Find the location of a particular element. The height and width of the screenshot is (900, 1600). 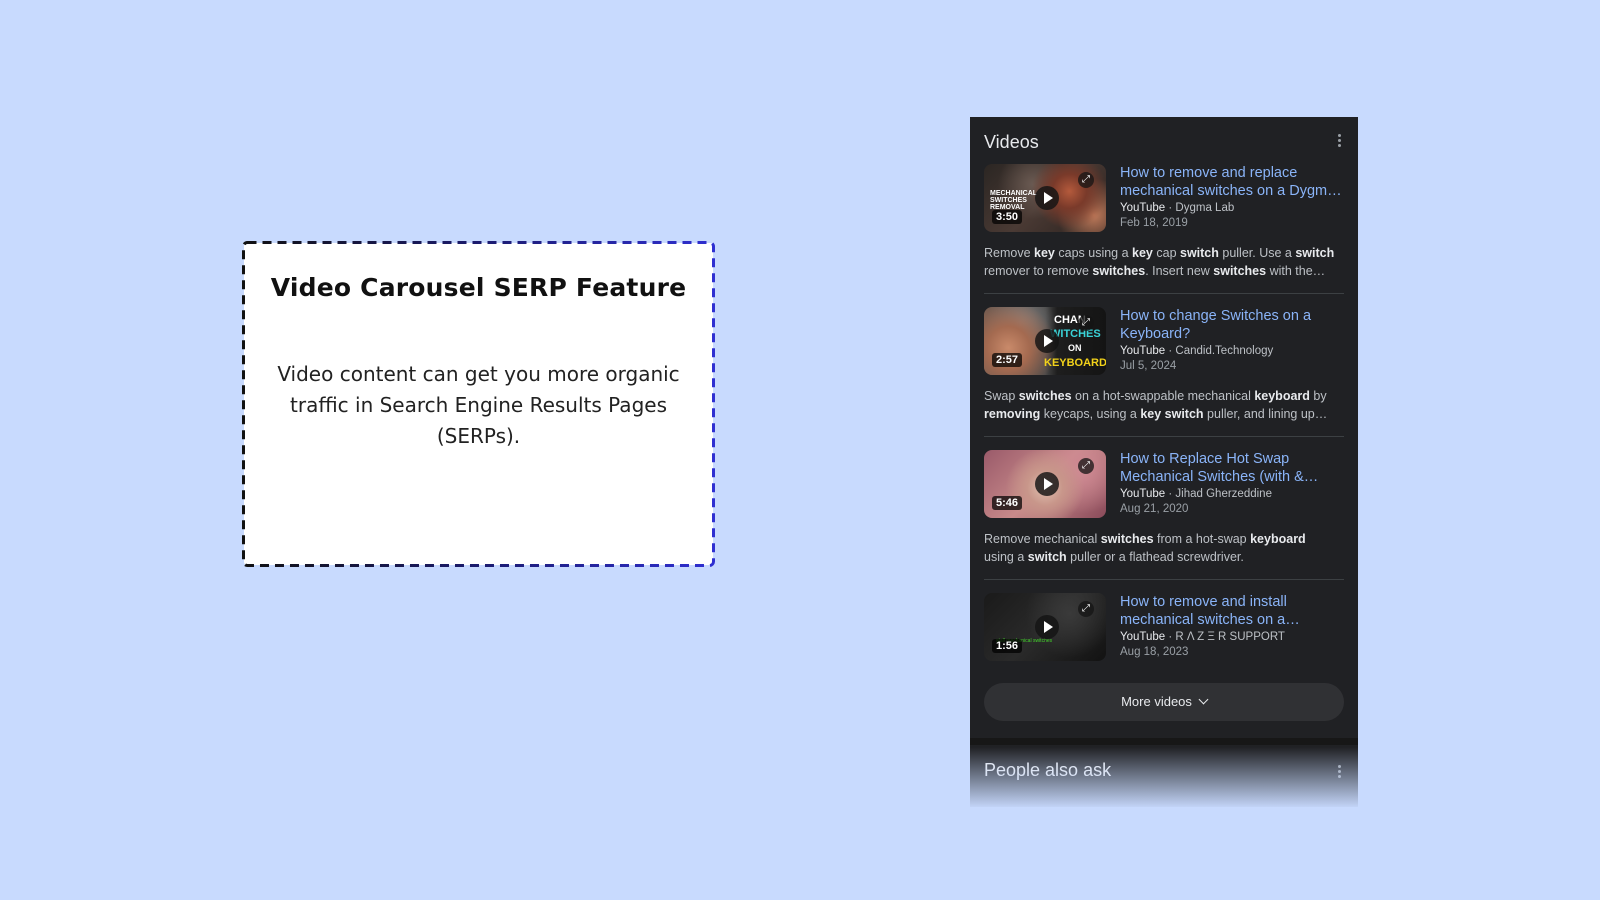

videos-section-title: Videos is located at coordinates (1011, 142).